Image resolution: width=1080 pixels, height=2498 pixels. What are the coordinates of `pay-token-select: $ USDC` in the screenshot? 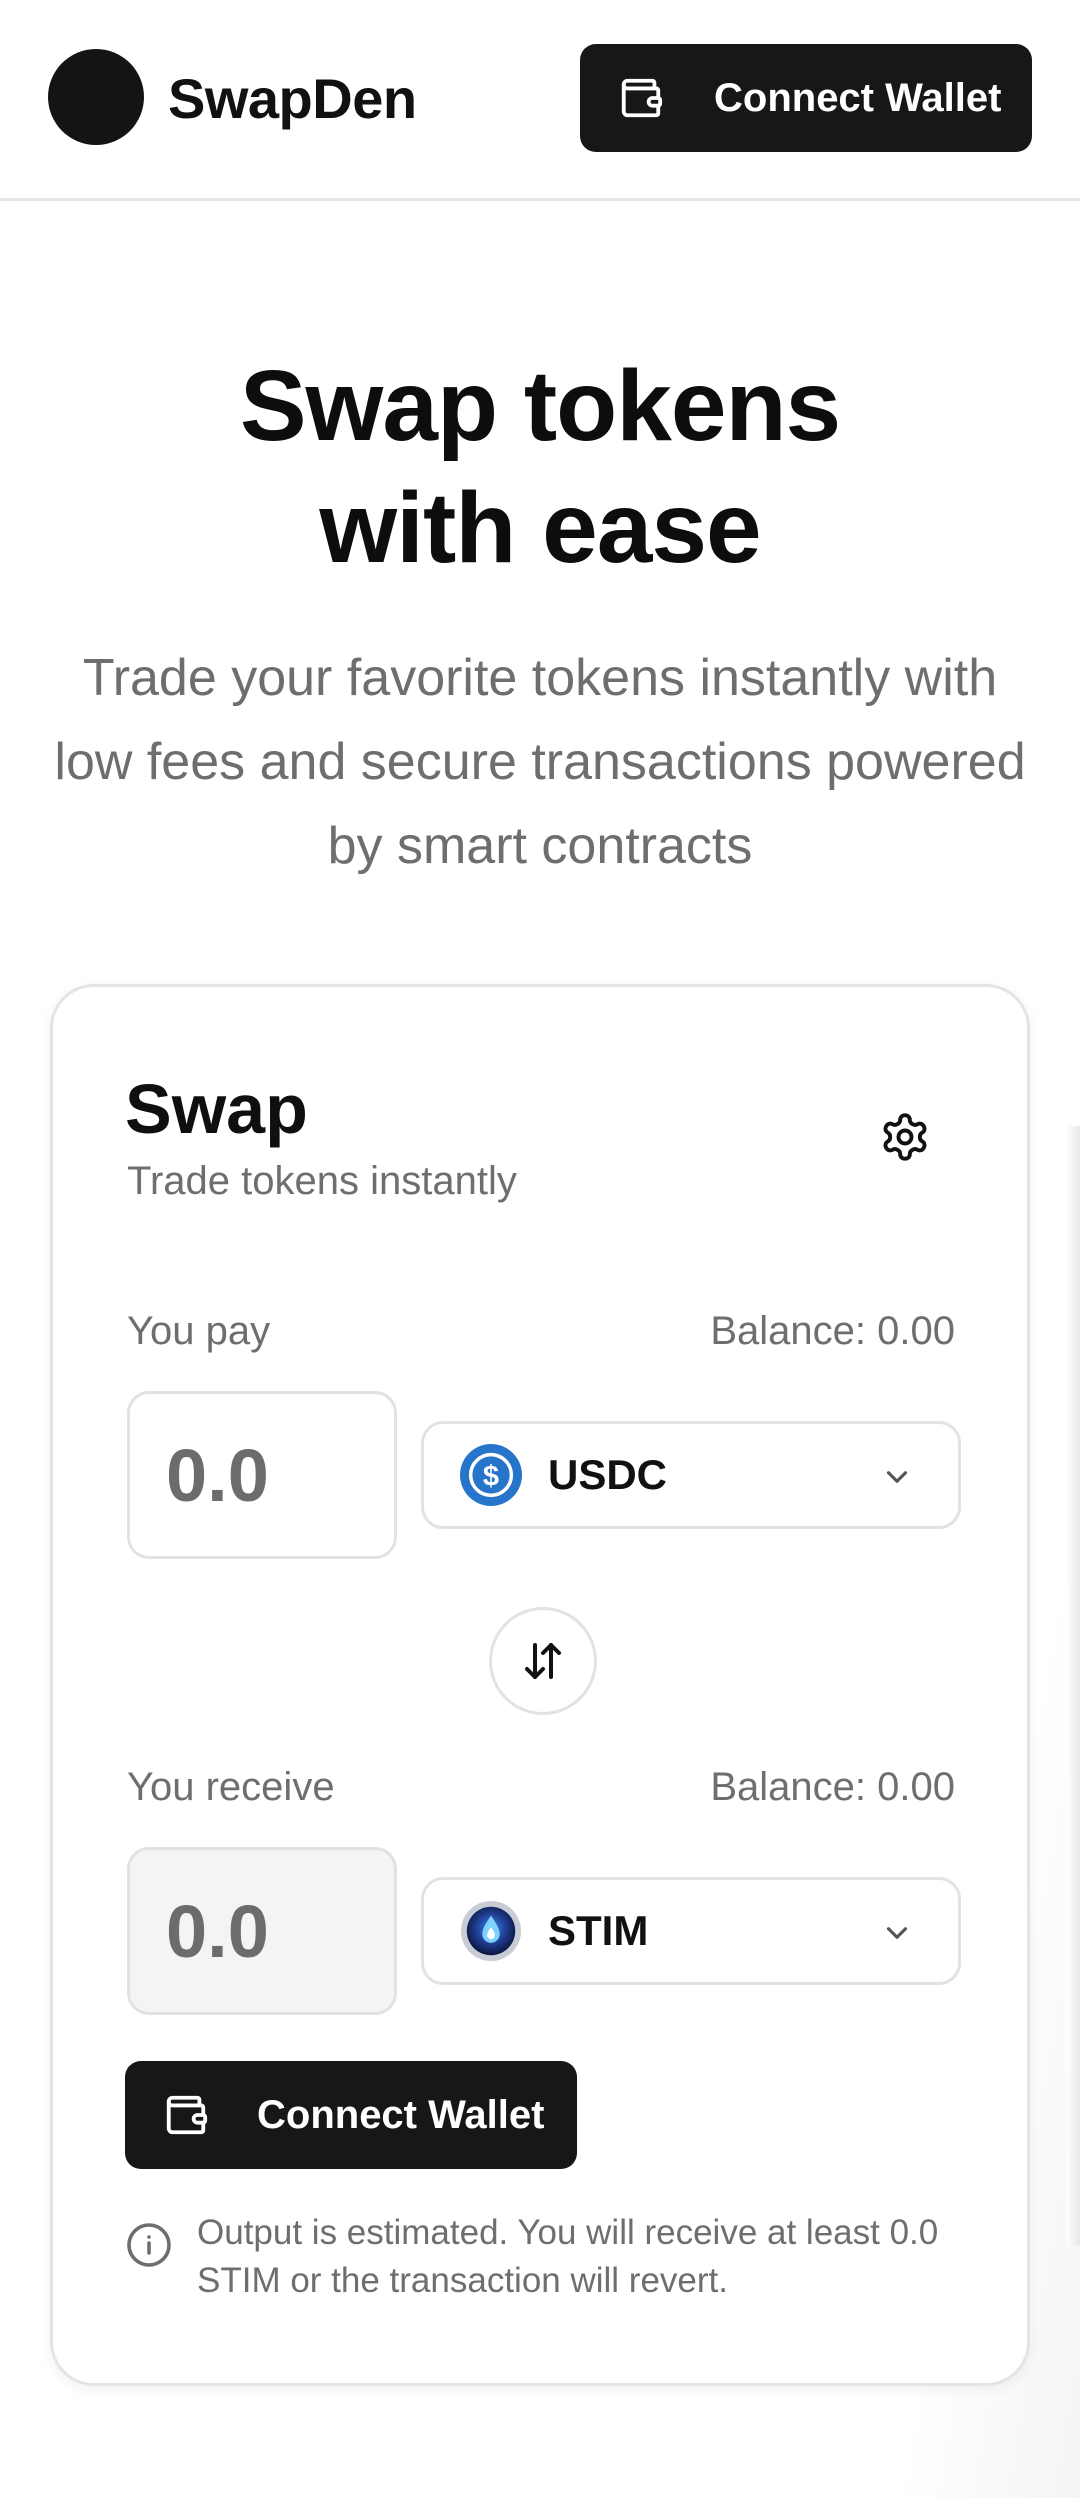 It's located at (691, 1475).